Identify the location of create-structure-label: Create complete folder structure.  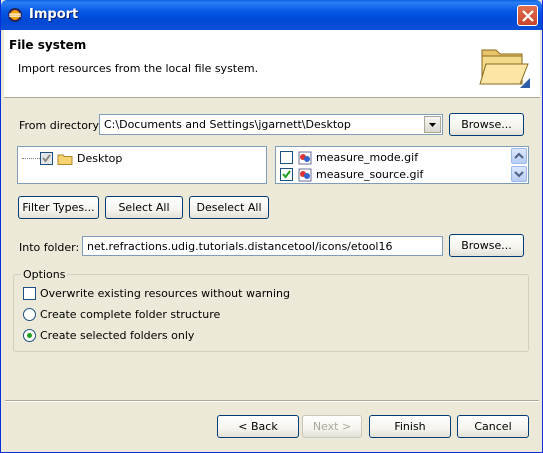
(130, 314).